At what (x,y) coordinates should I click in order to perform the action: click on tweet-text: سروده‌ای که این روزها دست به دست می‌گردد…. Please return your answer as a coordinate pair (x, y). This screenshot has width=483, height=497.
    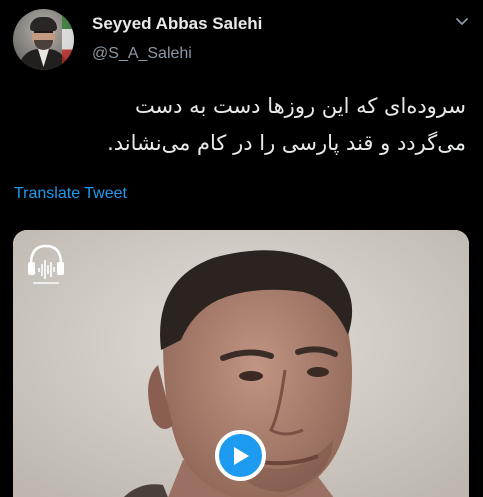
    Looking at the image, I should click on (240, 125).